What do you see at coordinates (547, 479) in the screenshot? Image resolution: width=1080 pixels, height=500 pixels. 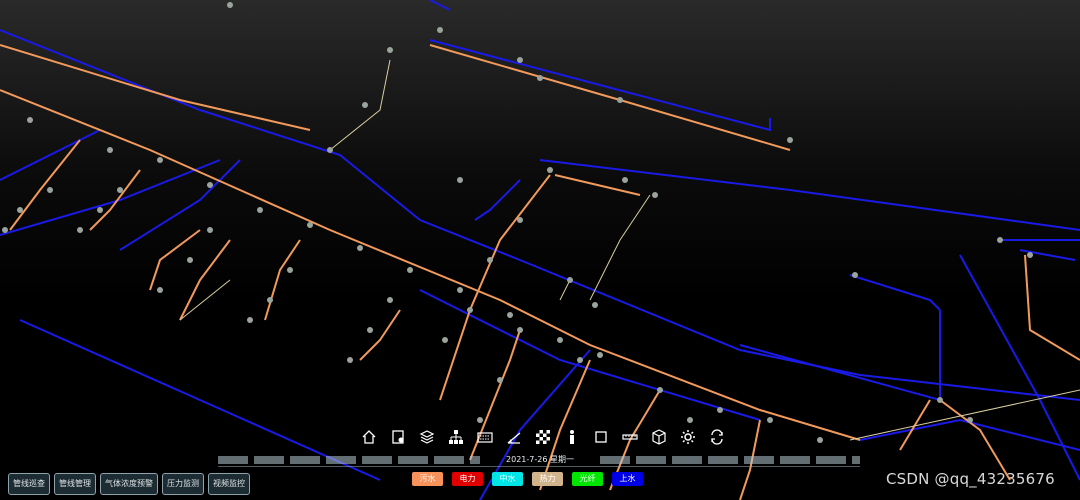 I see `legend-heating: 热力` at bounding box center [547, 479].